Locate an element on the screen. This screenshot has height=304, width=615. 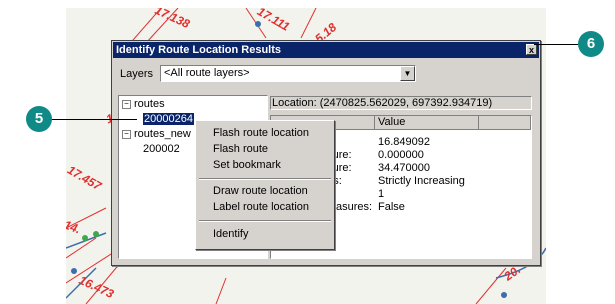
value-cell: Strictly Increasing is located at coordinates (421, 181).